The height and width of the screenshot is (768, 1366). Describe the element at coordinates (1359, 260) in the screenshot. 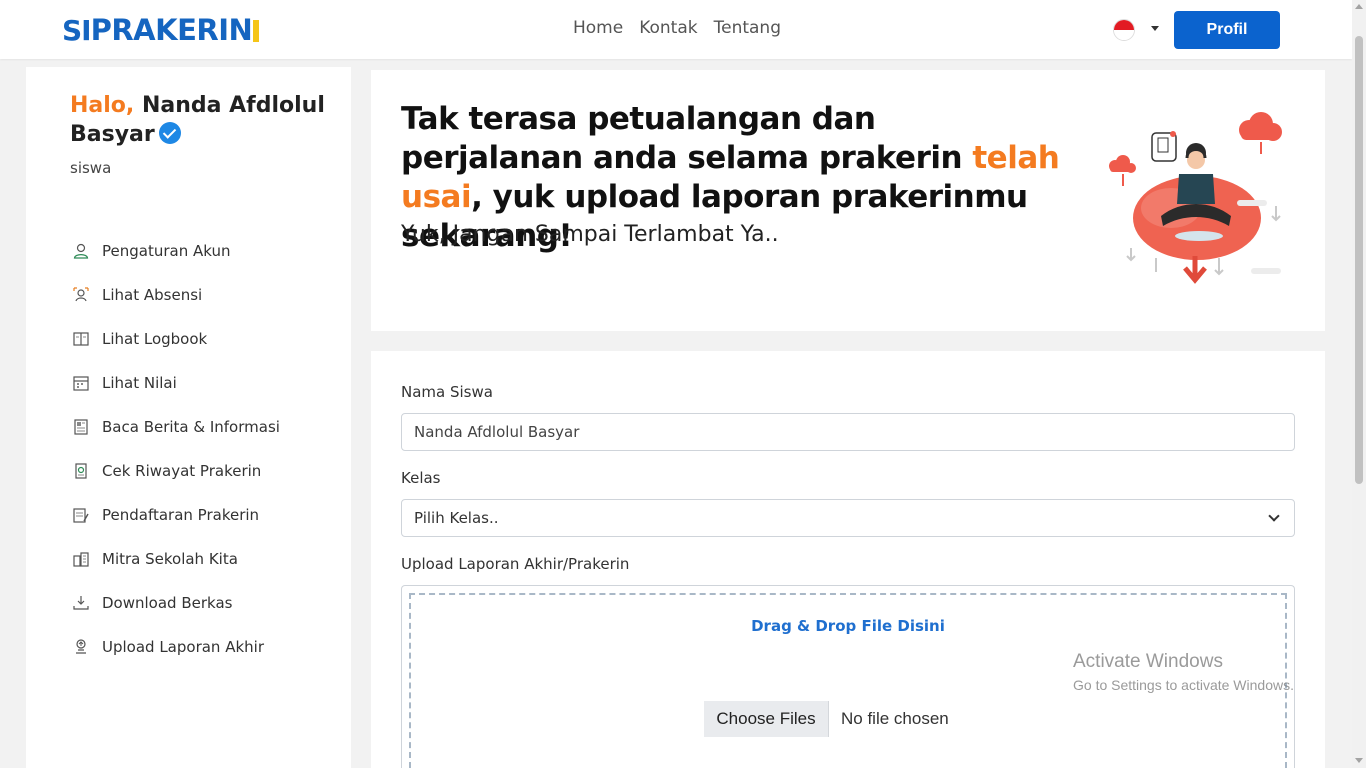

I see `scrollbar-thumb` at that location.